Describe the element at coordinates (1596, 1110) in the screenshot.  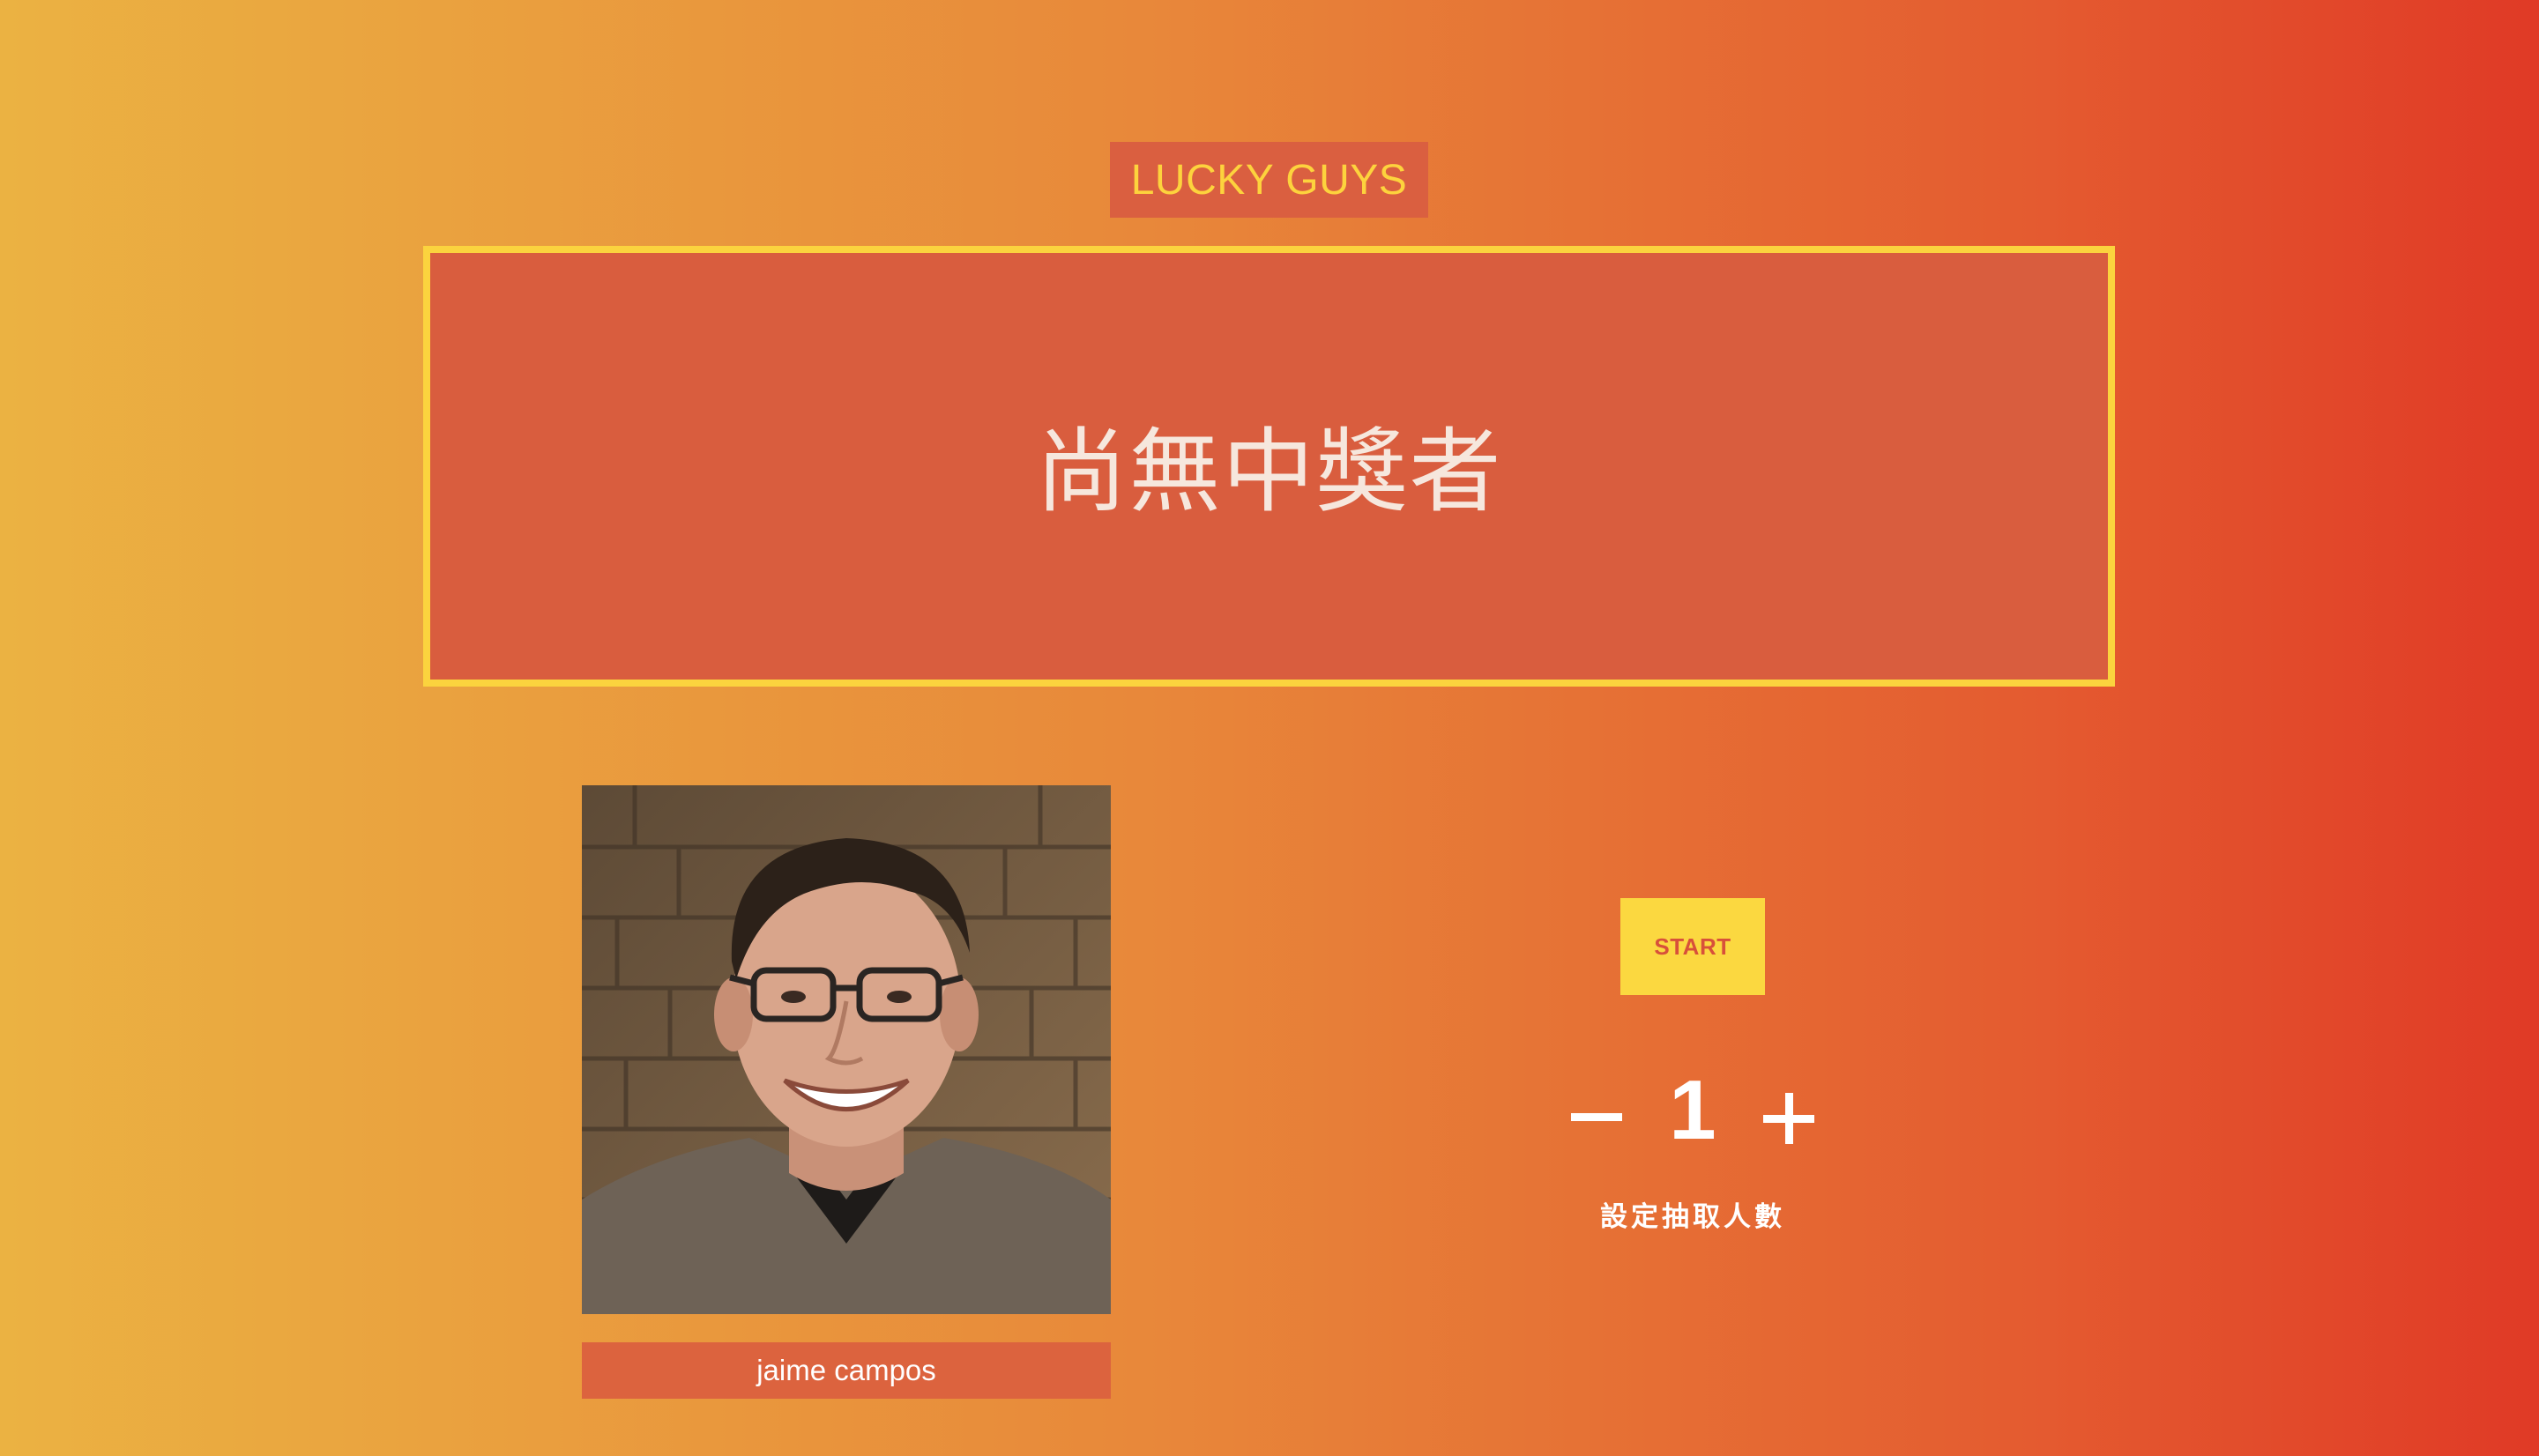
I see `minus-icon` at that location.